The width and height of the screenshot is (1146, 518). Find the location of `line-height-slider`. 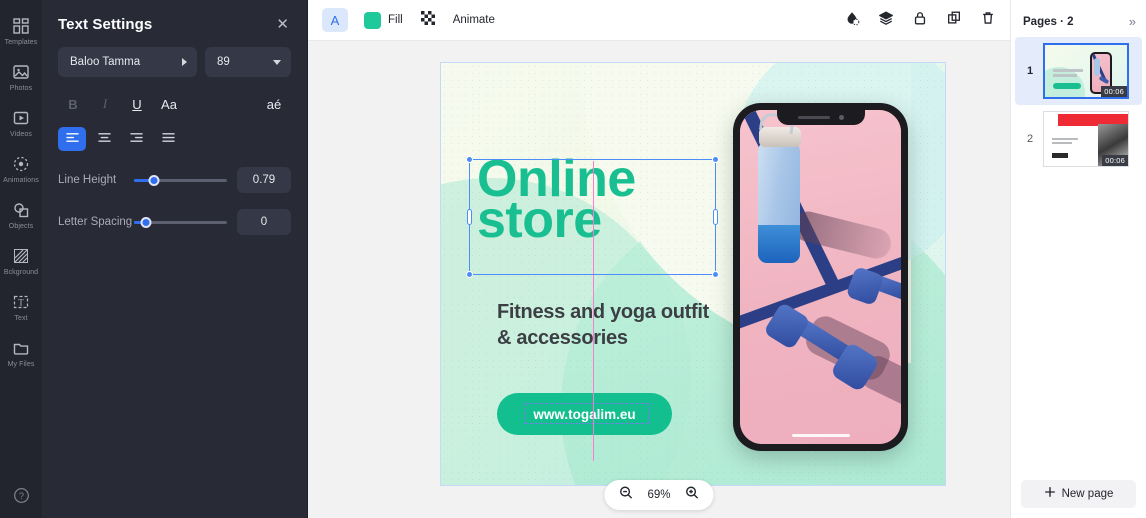

line-height-slider is located at coordinates (180, 180).